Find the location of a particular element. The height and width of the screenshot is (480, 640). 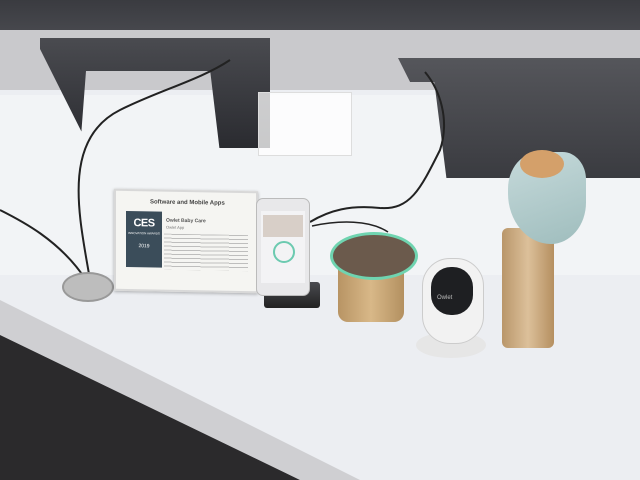

wooden-sock-stand is located at coordinates (528, 288).